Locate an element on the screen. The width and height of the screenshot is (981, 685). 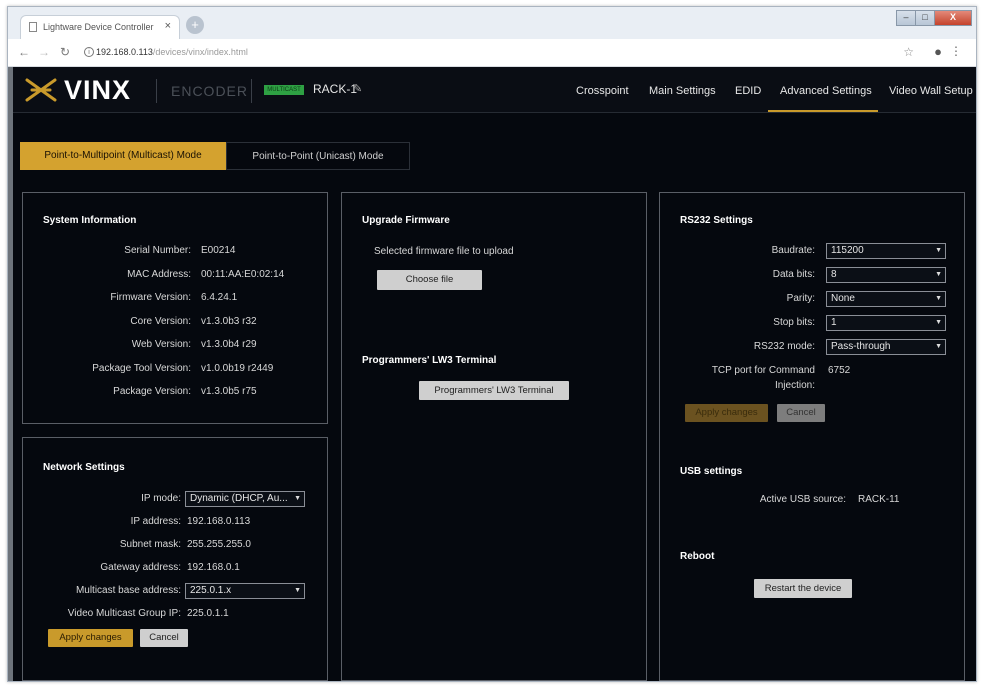
multicast-base-address-label: Multicast base address: is located at coordinates (128, 590).